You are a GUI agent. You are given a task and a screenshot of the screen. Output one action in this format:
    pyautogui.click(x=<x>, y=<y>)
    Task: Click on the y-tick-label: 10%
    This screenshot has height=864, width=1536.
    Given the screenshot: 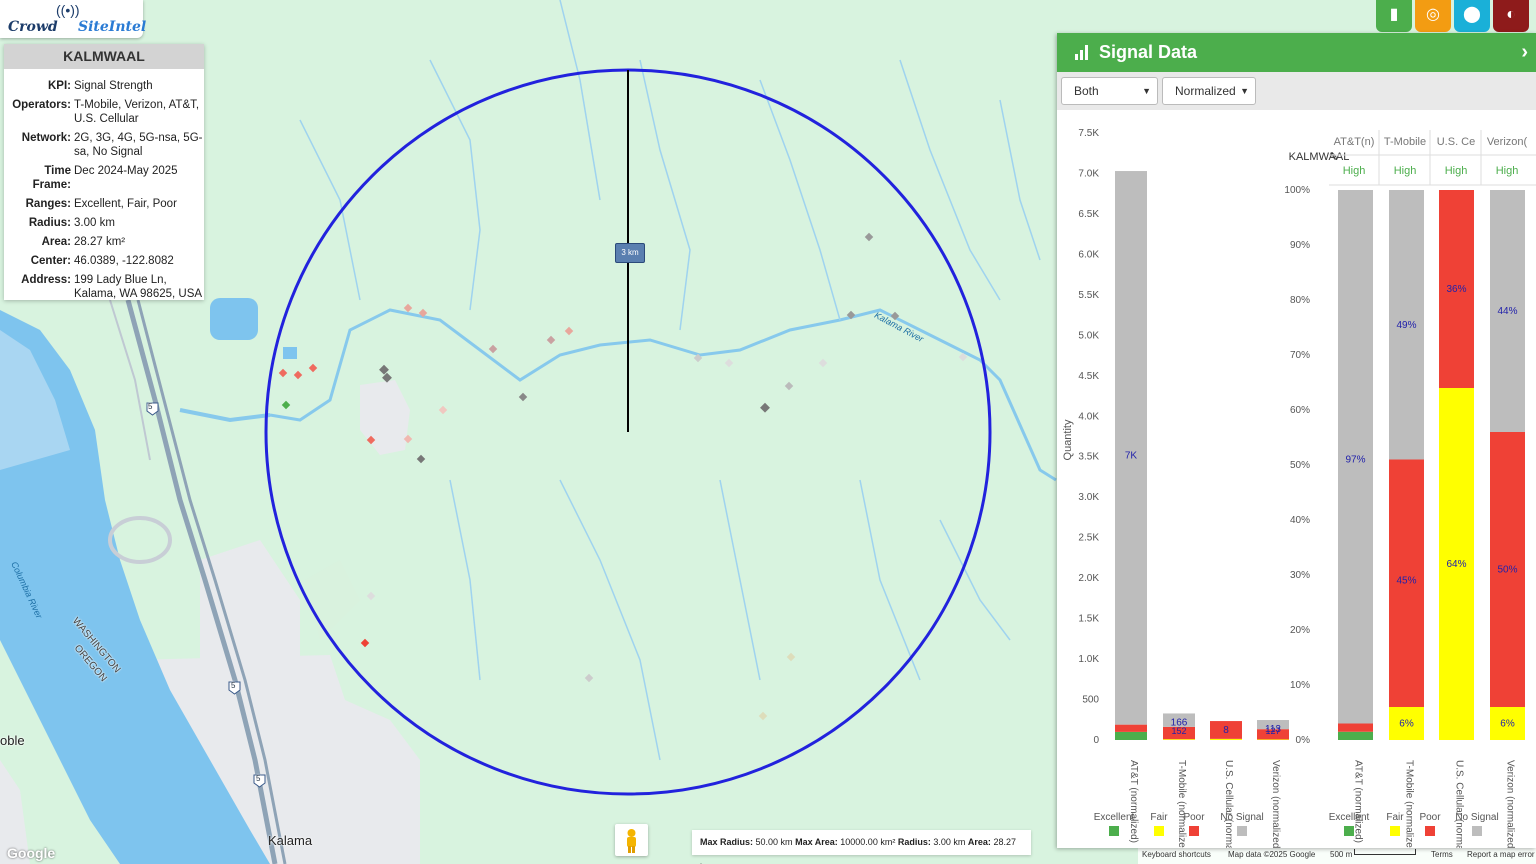 What is the action you would take?
    pyautogui.click(x=1300, y=685)
    